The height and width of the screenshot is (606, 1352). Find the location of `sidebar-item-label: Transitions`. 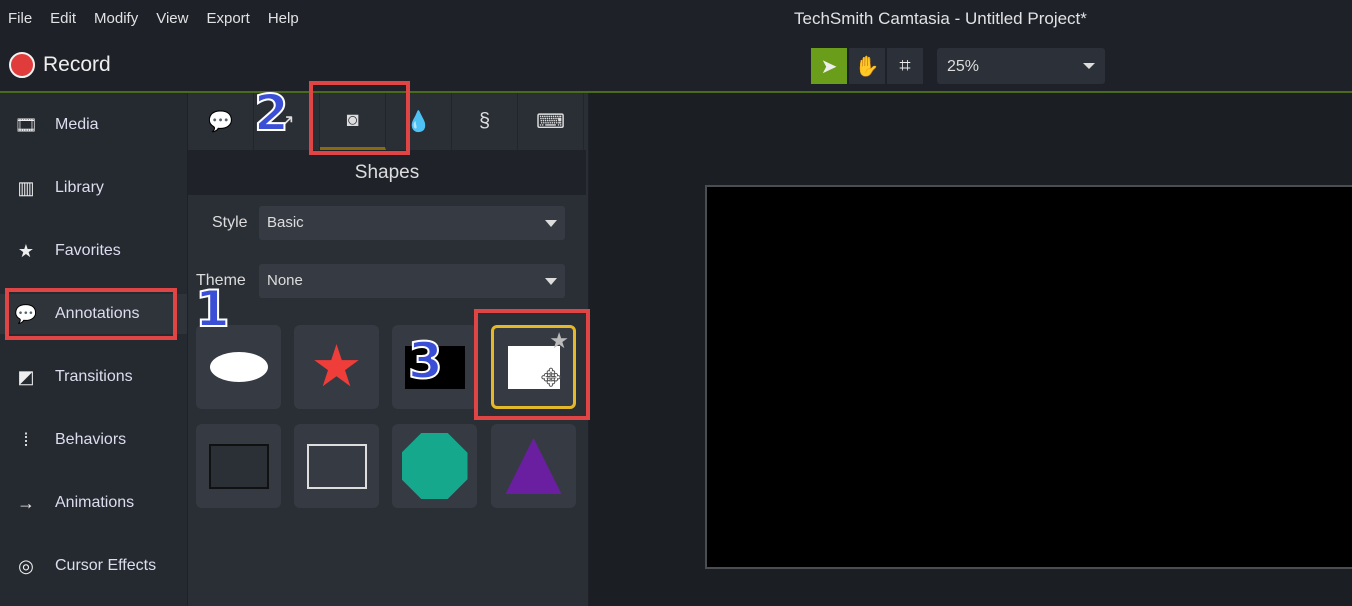

sidebar-item-label: Transitions is located at coordinates (94, 376).